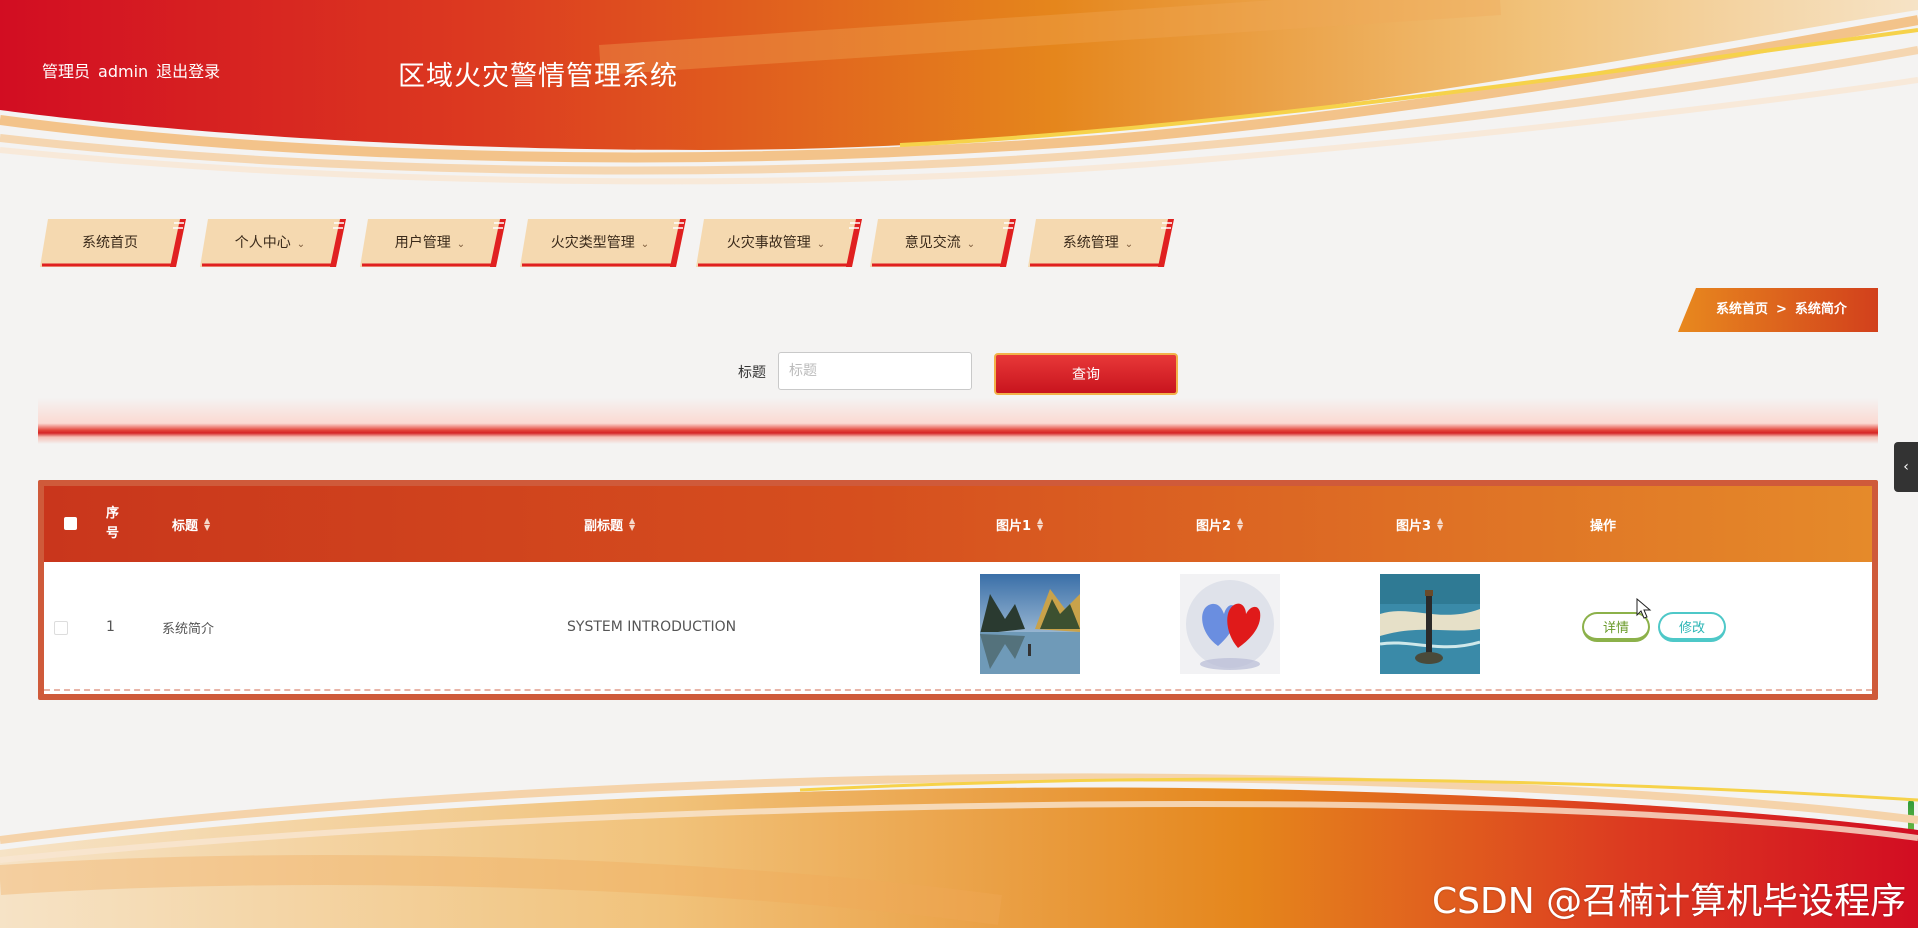 The image size is (1918, 928). I want to click on watermark-text: CSDN @召楠计算机毕设程序, so click(1669, 901).